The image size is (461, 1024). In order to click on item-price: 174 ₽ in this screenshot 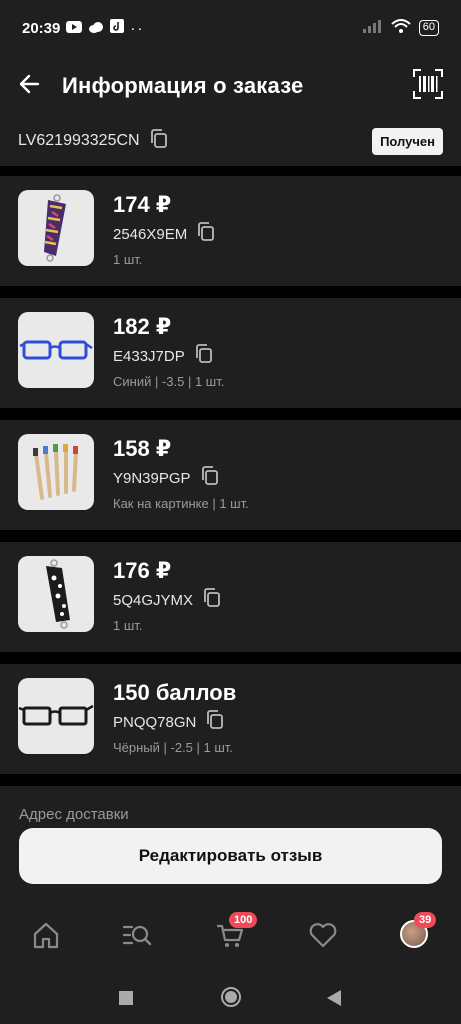, I will do `click(142, 204)`.